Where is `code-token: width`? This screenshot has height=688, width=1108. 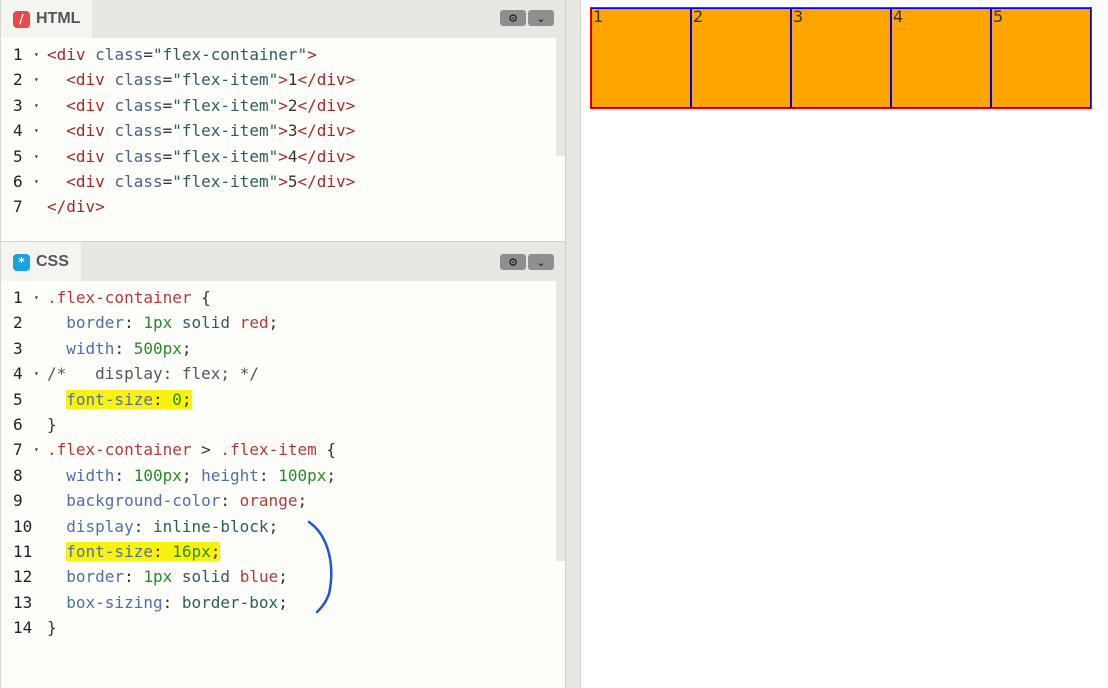
code-token: width is located at coordinates (90, 475).